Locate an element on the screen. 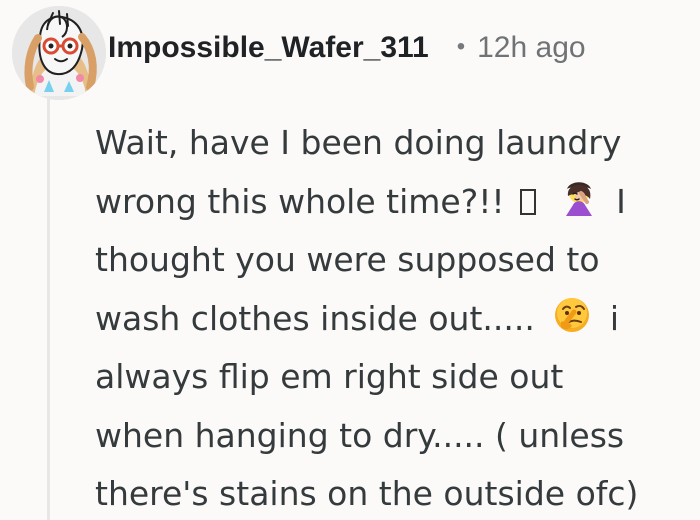  comment-text: Wait, have I been doing laundry is located at coordinates (358, 142).